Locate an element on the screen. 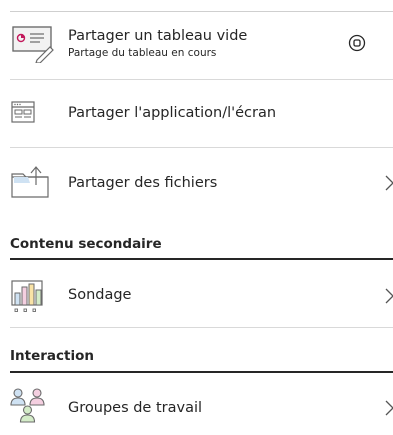  share-files-text: Partager des fichiers is located at coordinates (226, 183).